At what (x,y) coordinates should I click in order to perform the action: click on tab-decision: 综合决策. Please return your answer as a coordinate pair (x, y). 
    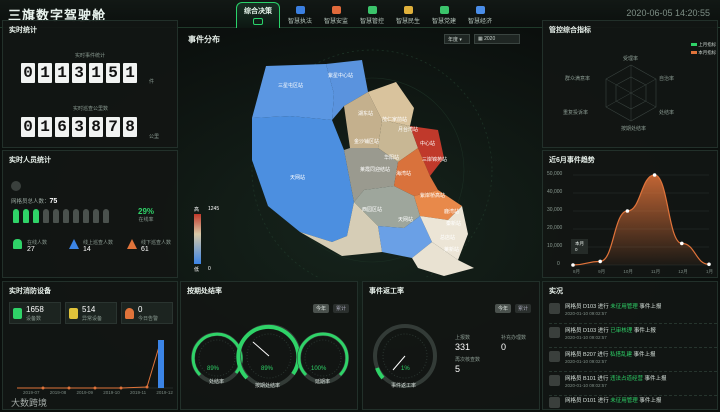
    Looking at the image, I should click on (258, 15).